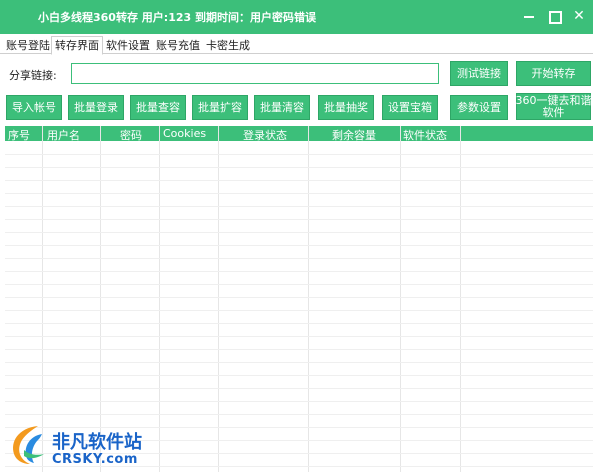  Describe the element at coordinates (346, 107) in the screenshot. I see `batch-lottery-button: 批量抽奖` at that location.